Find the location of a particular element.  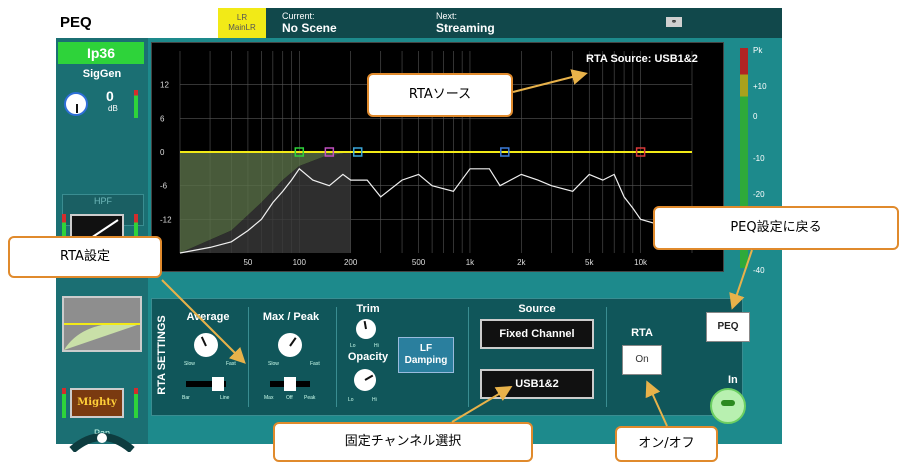

arrow-on-off is located at coordinates (656, 403).